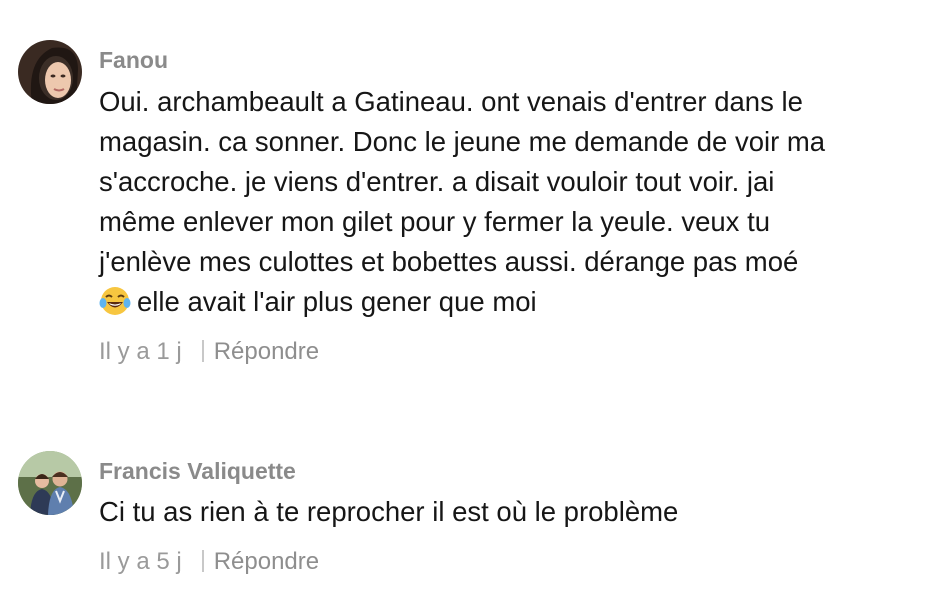  I want to click on comment-author: Francis Valiquette, so click(197, 471).